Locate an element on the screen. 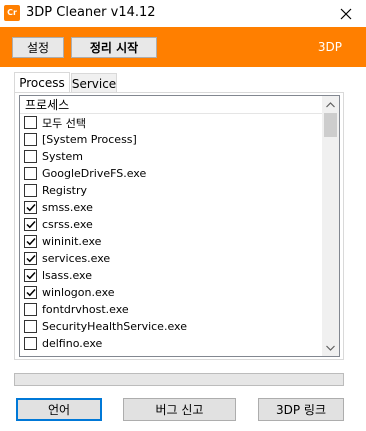 The image size is (366, 431). close-button is located at coordinates (346, 13).